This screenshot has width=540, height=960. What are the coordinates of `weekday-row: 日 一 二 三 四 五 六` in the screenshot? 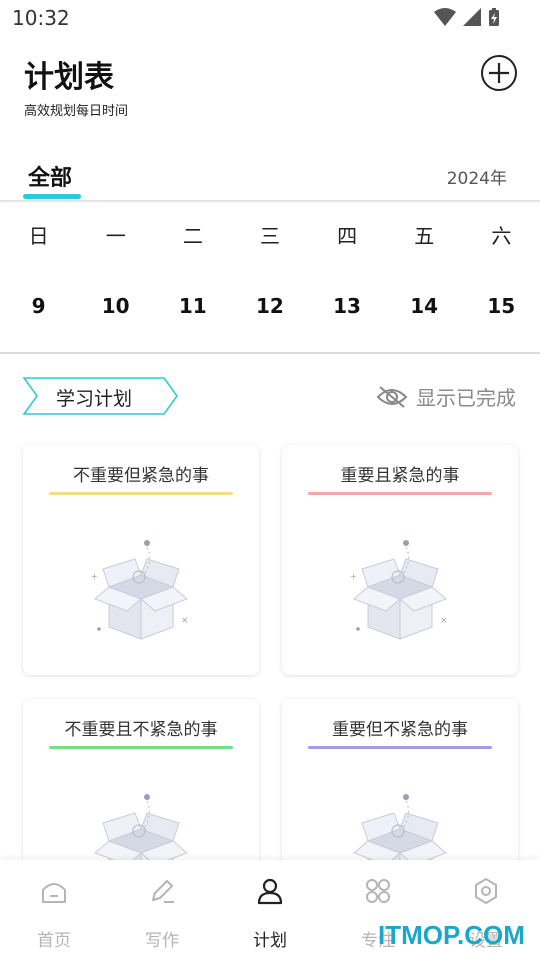 It's located at (270, 234).